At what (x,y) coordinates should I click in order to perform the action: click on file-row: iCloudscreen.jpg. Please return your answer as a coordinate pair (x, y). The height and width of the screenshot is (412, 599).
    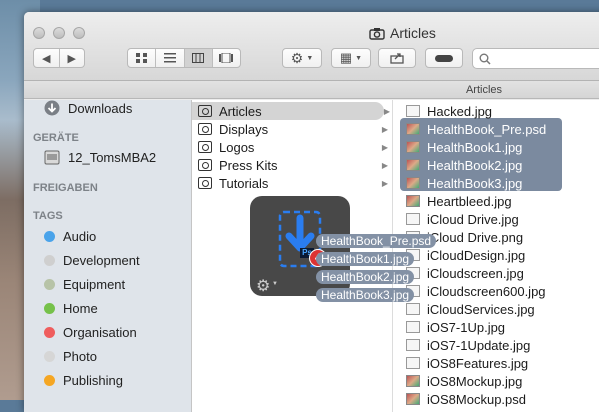
    Looking at the image, I should click on (499, 273).